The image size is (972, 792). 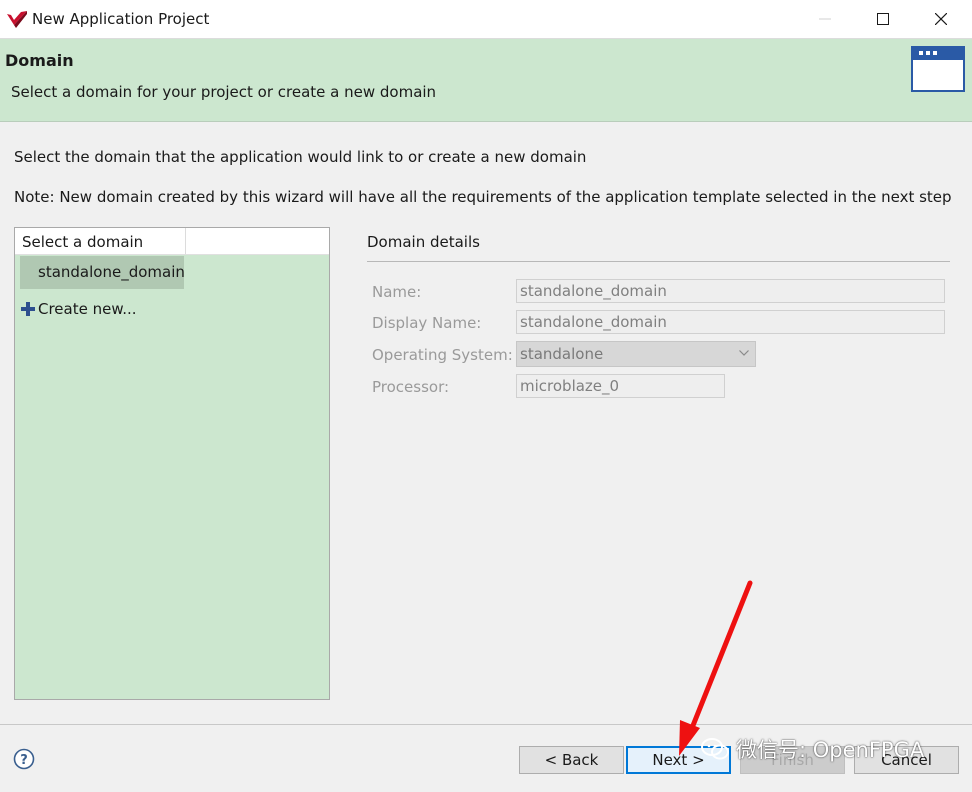 I want to click on list-header: Select a domain, so click(x=172, y=241).